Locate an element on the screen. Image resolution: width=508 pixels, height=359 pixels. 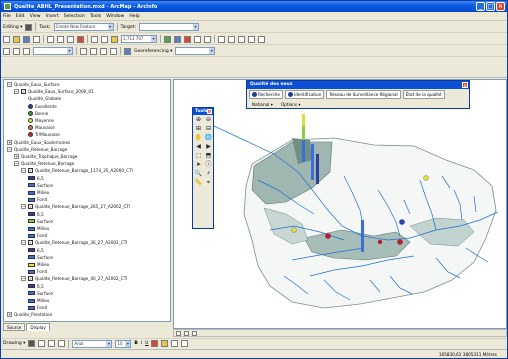
refresh-view-icon is located at coordinates (194, 333).